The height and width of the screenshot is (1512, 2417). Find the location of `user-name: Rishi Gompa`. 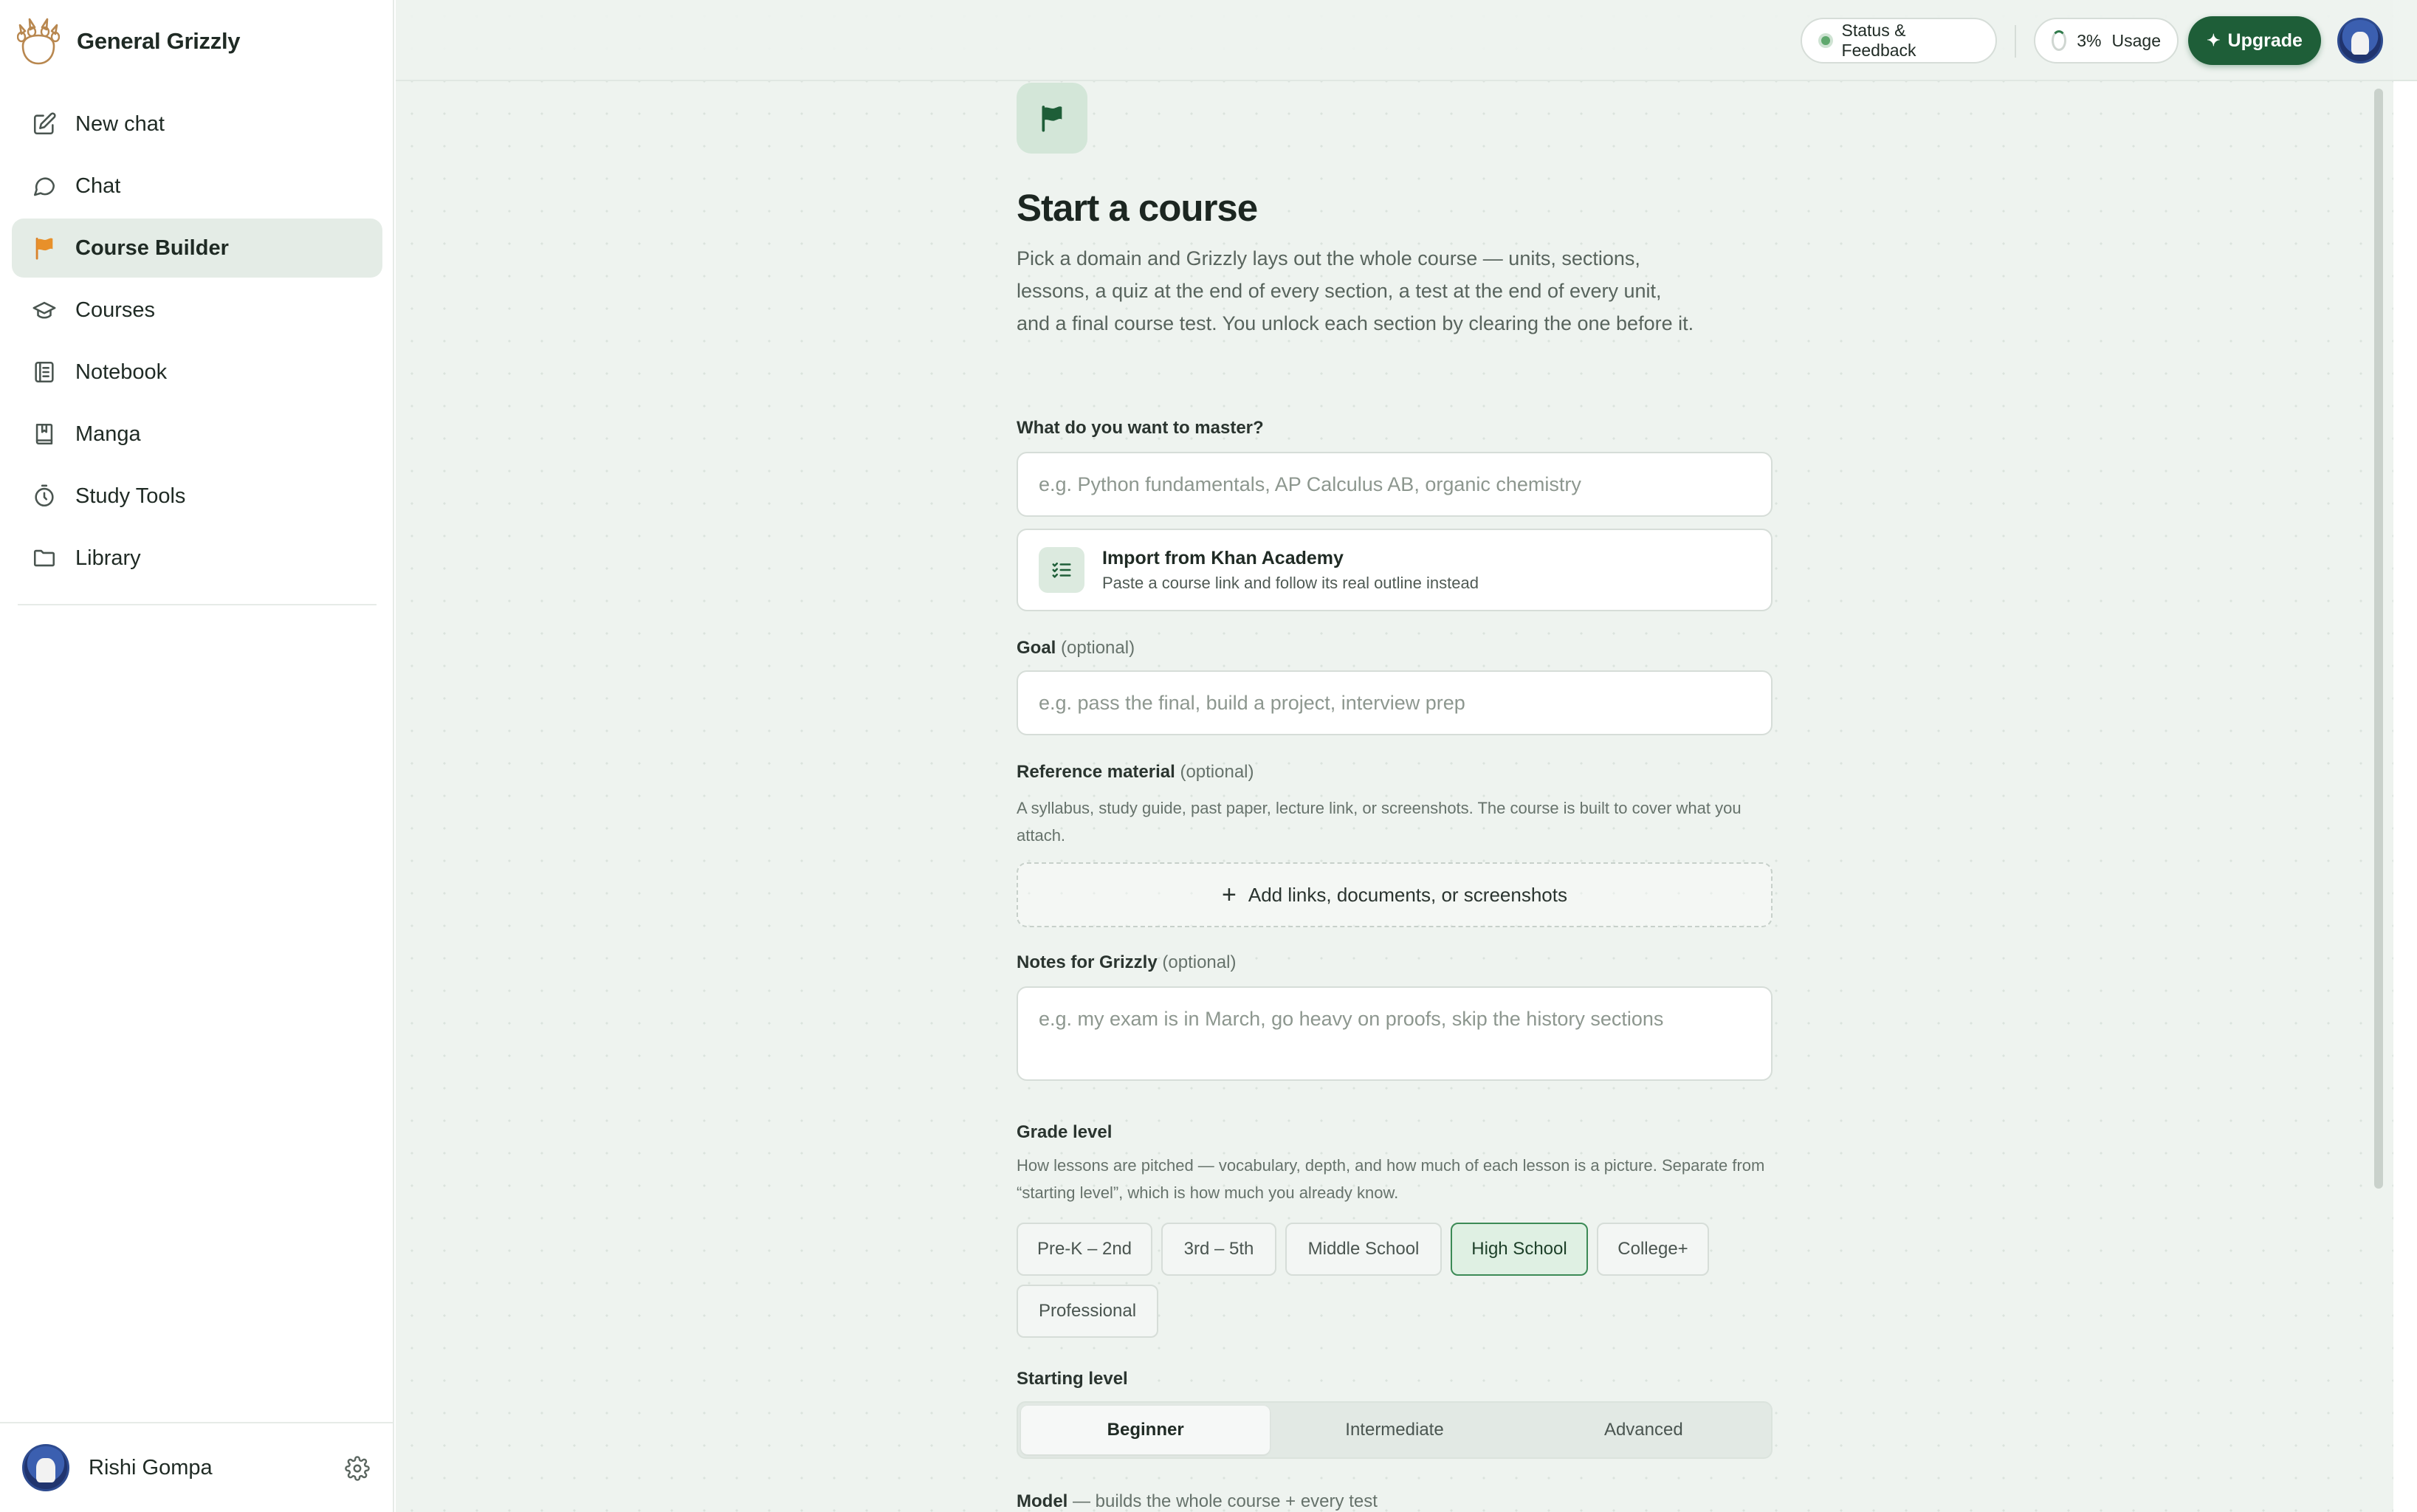

user-name: Rishi Gompa is located at coordinates (151, 1467).